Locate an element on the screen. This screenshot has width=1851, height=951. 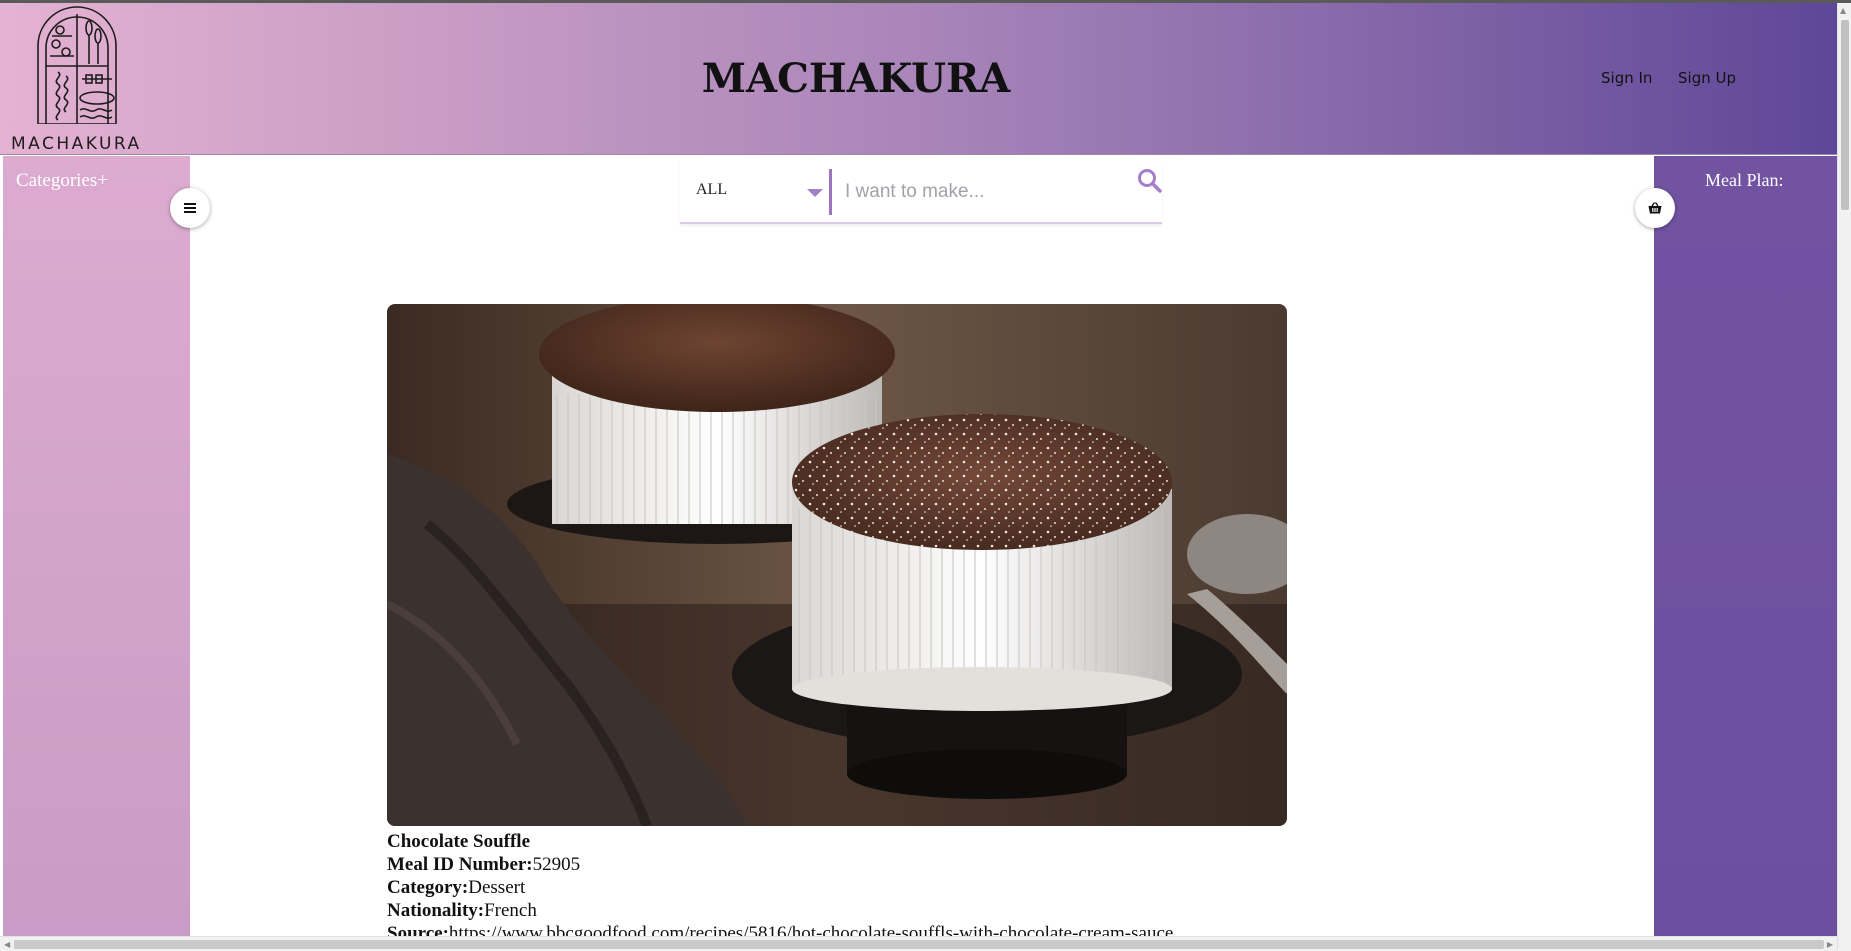
horizontal-scrollbar: ◀ ▶ is located at coordinates (918, 943).